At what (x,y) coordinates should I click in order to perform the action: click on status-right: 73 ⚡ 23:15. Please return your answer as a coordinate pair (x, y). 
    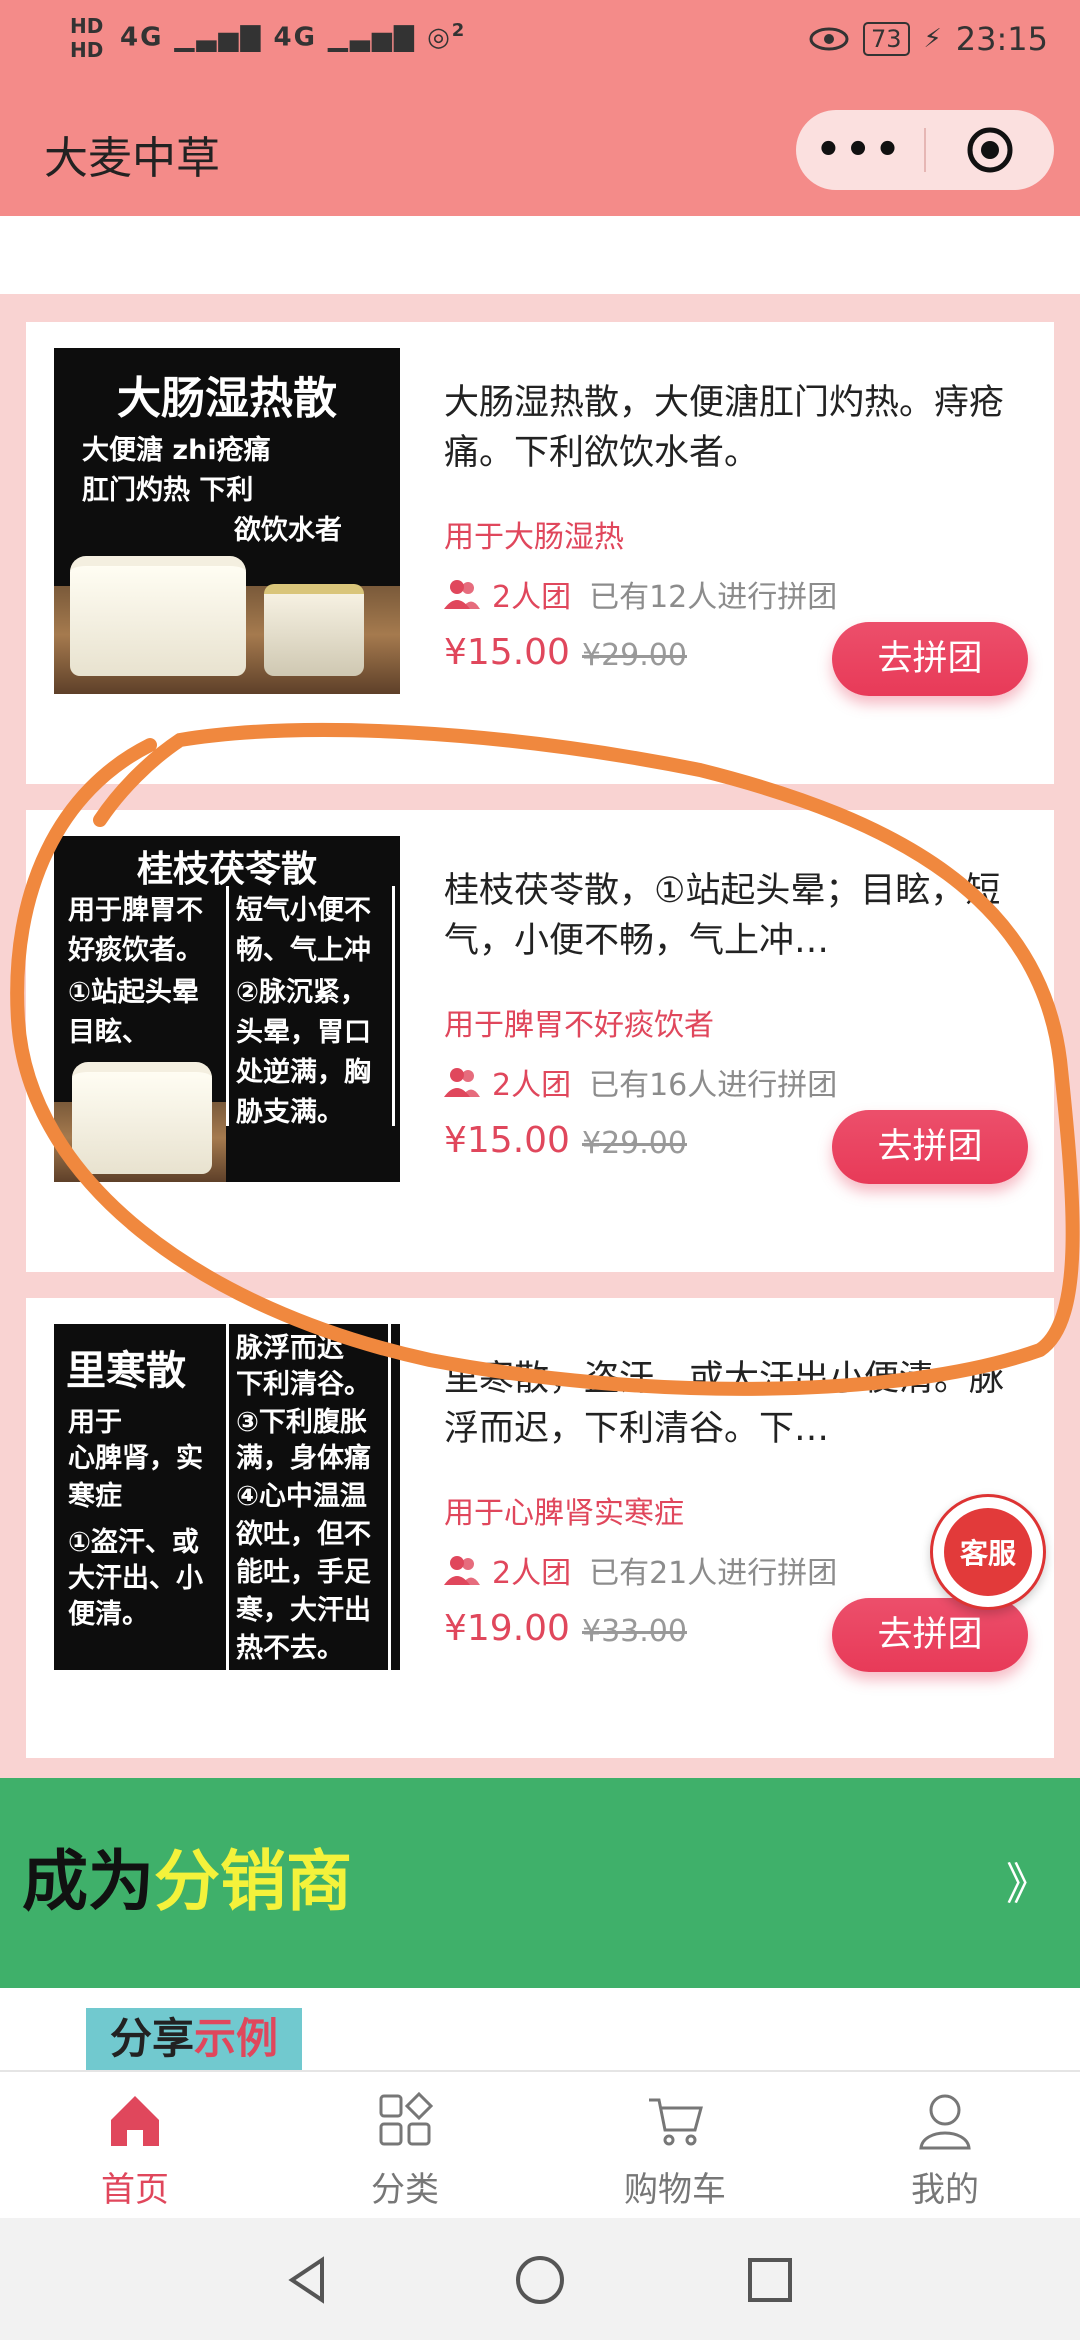
    Looking at the image, I should click on (928, 39).